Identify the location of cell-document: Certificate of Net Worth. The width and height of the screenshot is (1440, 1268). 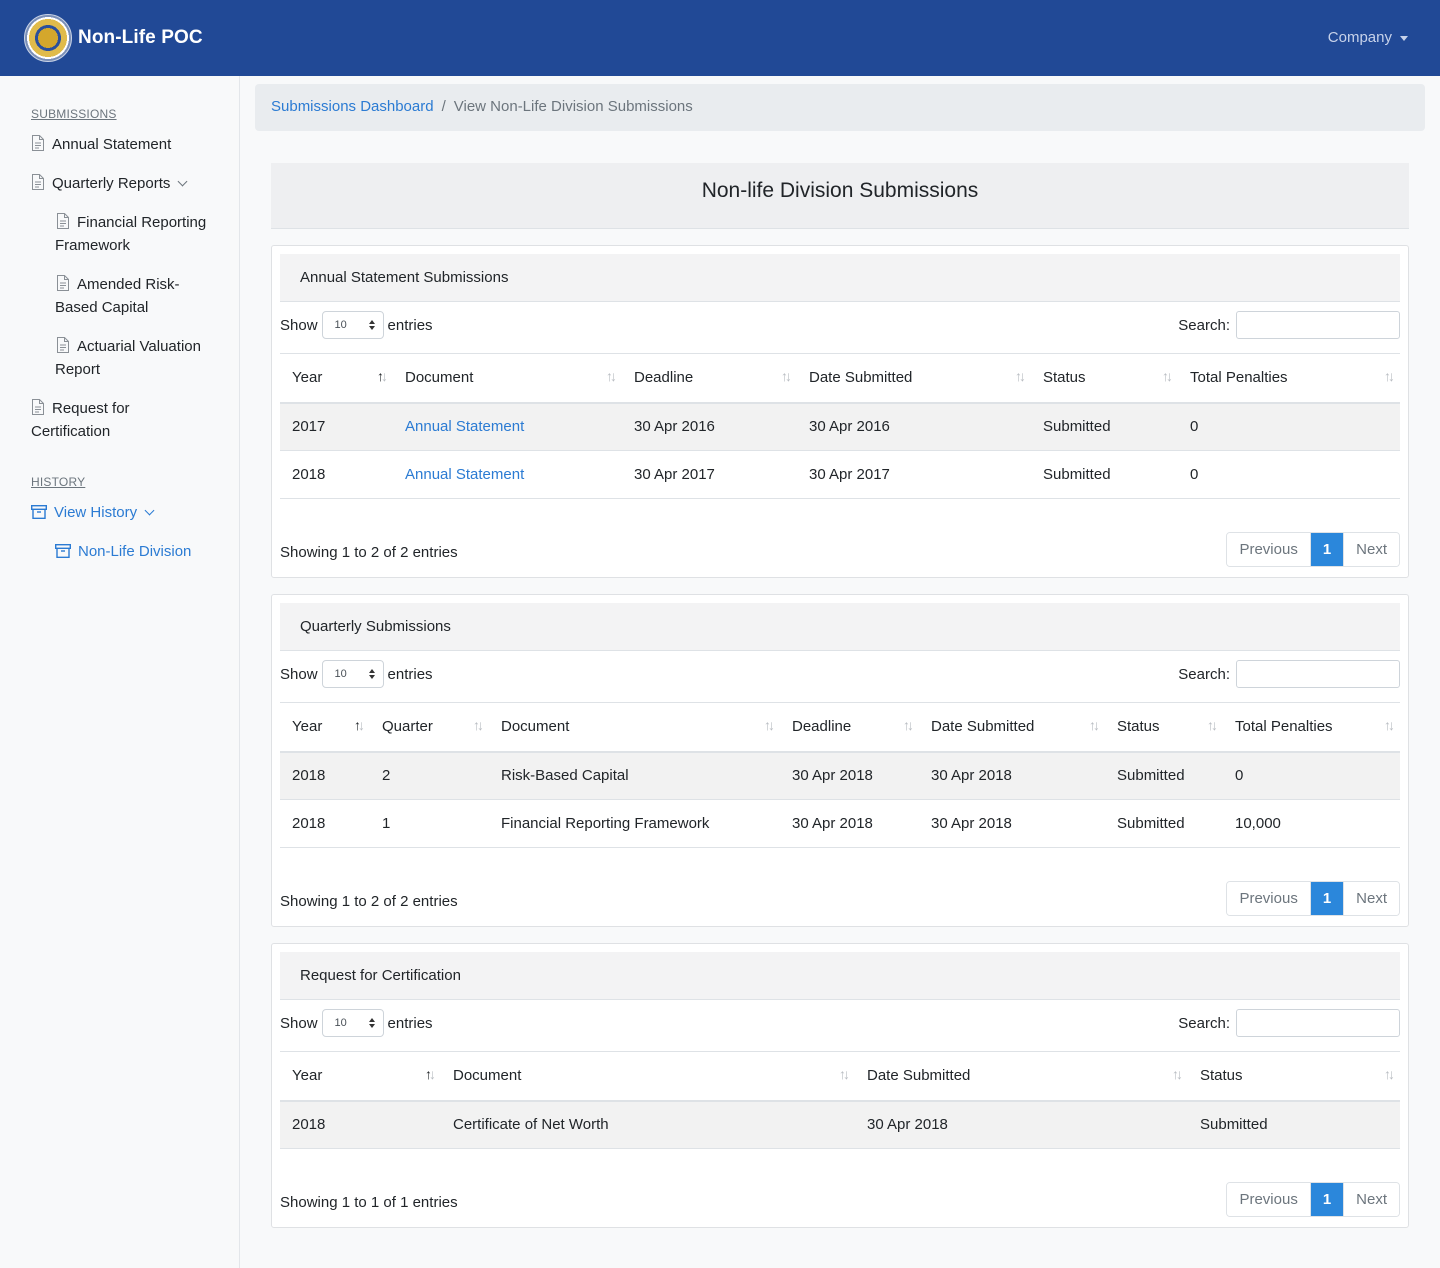
(648, 1124).